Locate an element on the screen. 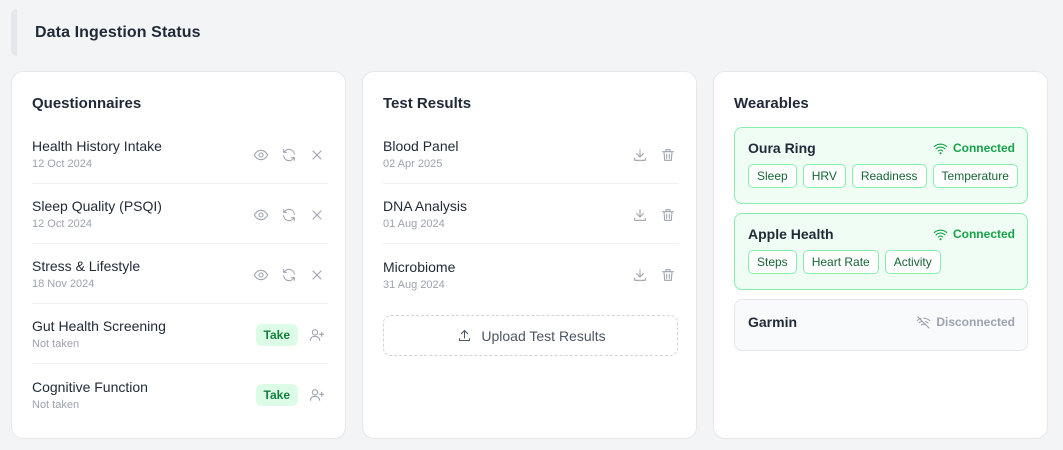  status-badge: Disconnected is located at coordinates (965, 322).